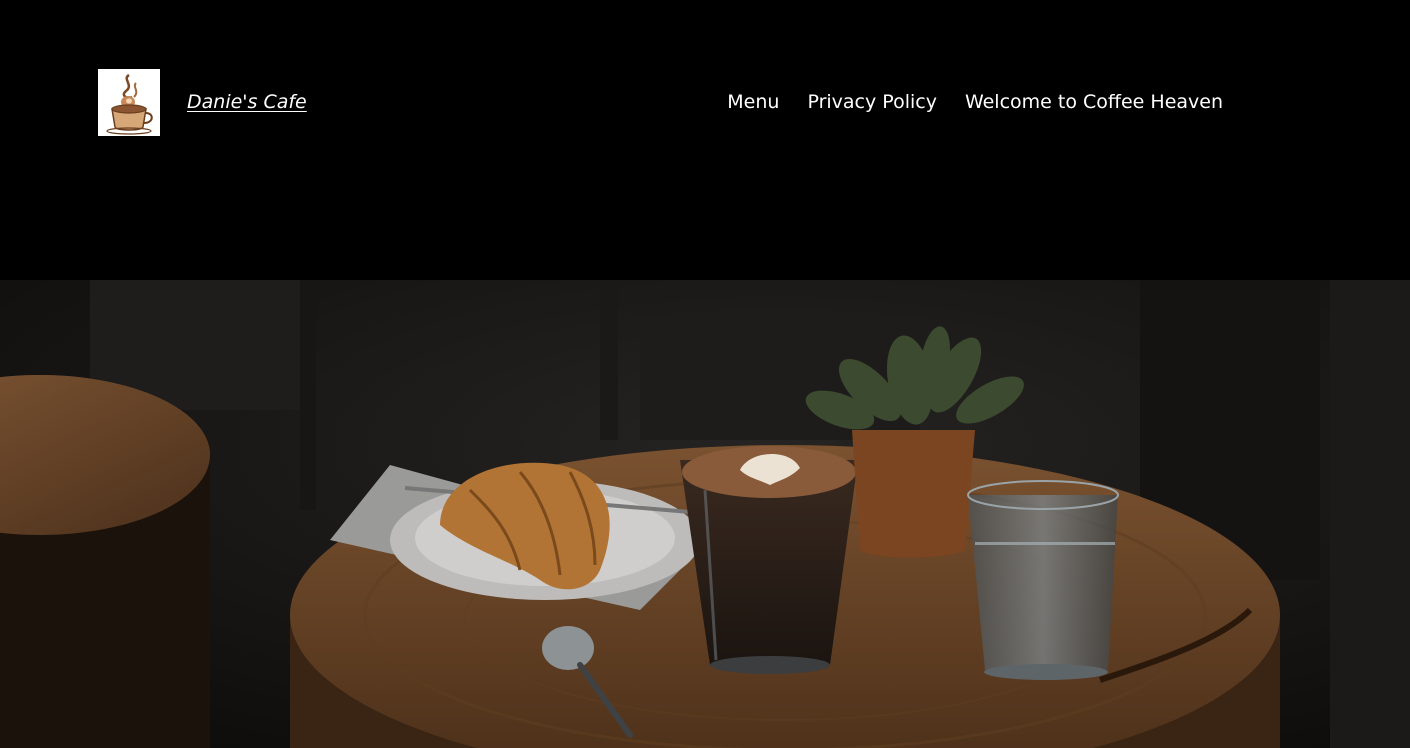 This screenshot has width=1410, height=748. I want to click on coffee-cup-logo-icon, so click(129, 102).